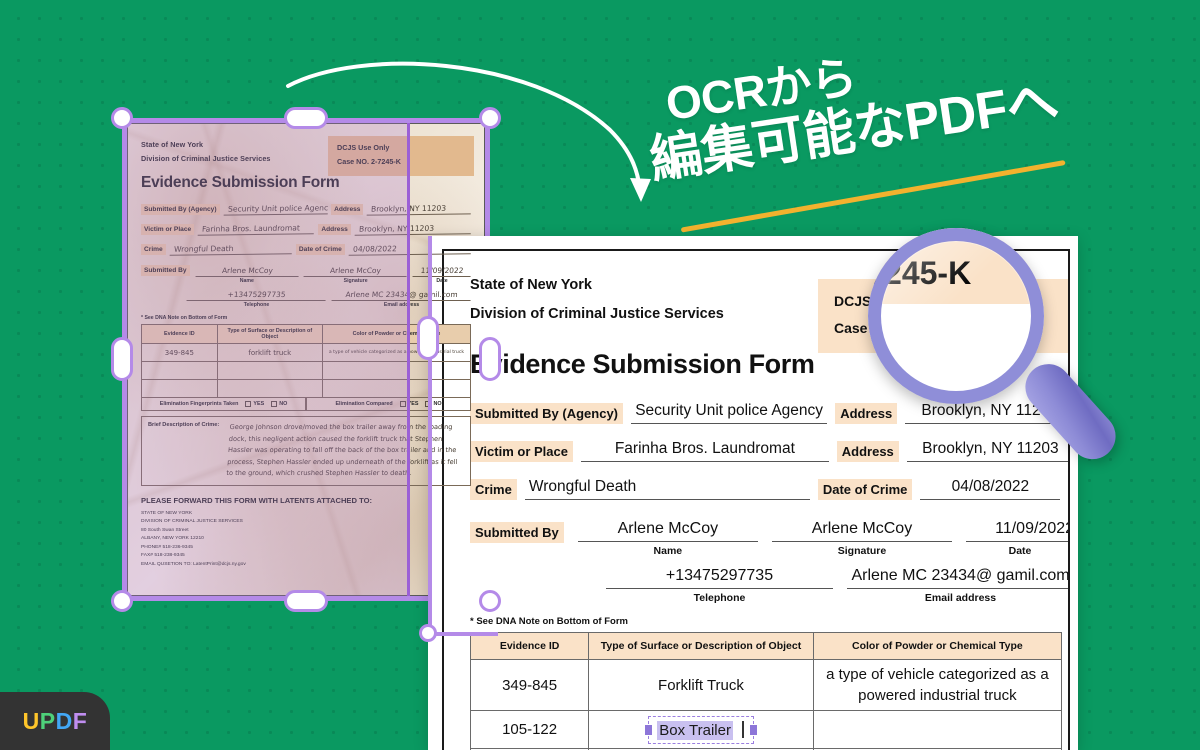 This screenshot has width=1200, height=750. I want to click on scan-value-crime: Wrongful Death, so click(231, 250).